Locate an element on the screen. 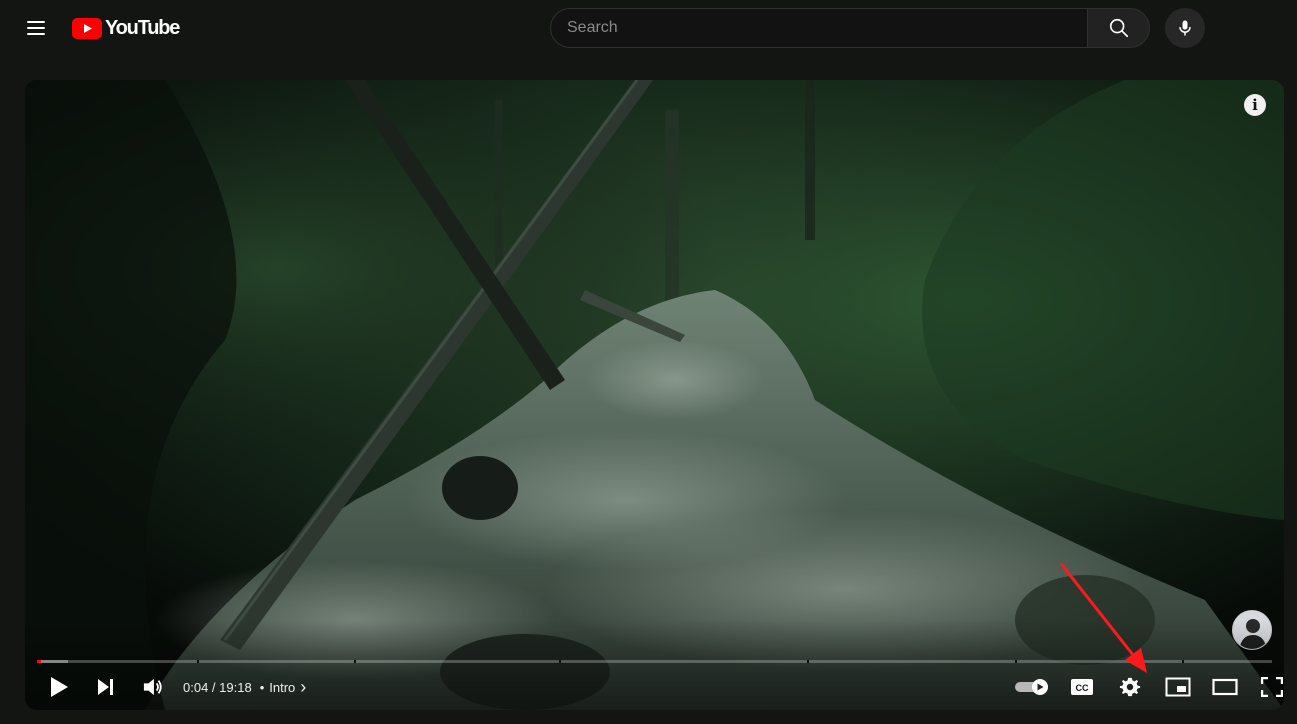  next-icon is located at coordinates (105, 687).